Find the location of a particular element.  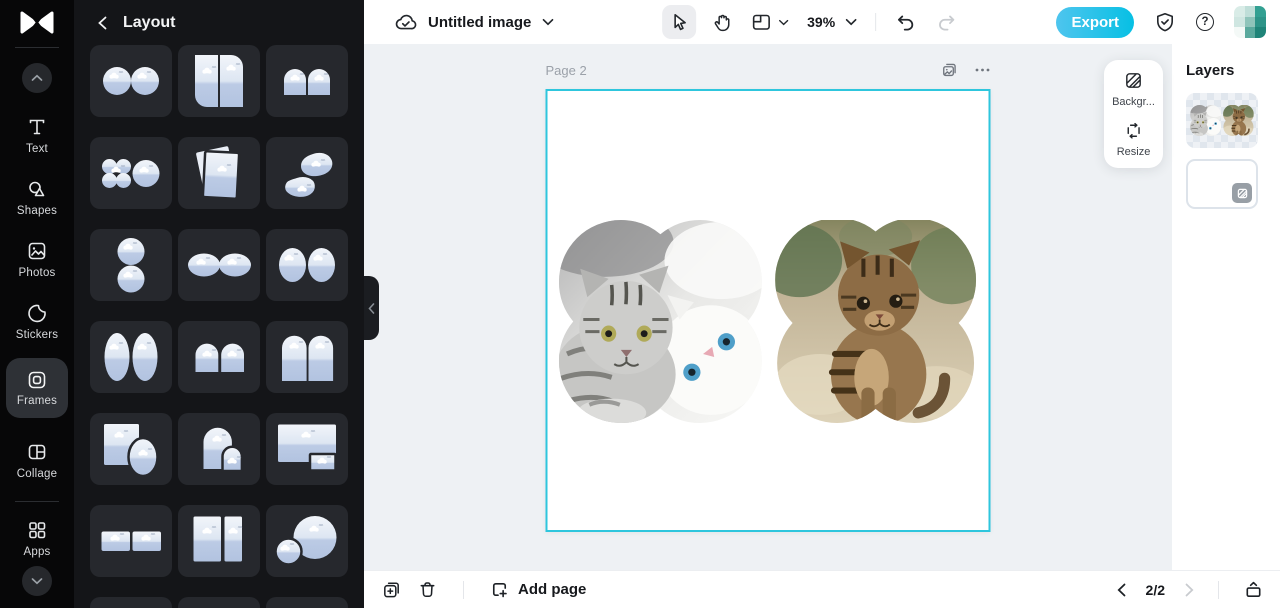

layout-thumbnail-open-book is located at coordinates (219, 541).